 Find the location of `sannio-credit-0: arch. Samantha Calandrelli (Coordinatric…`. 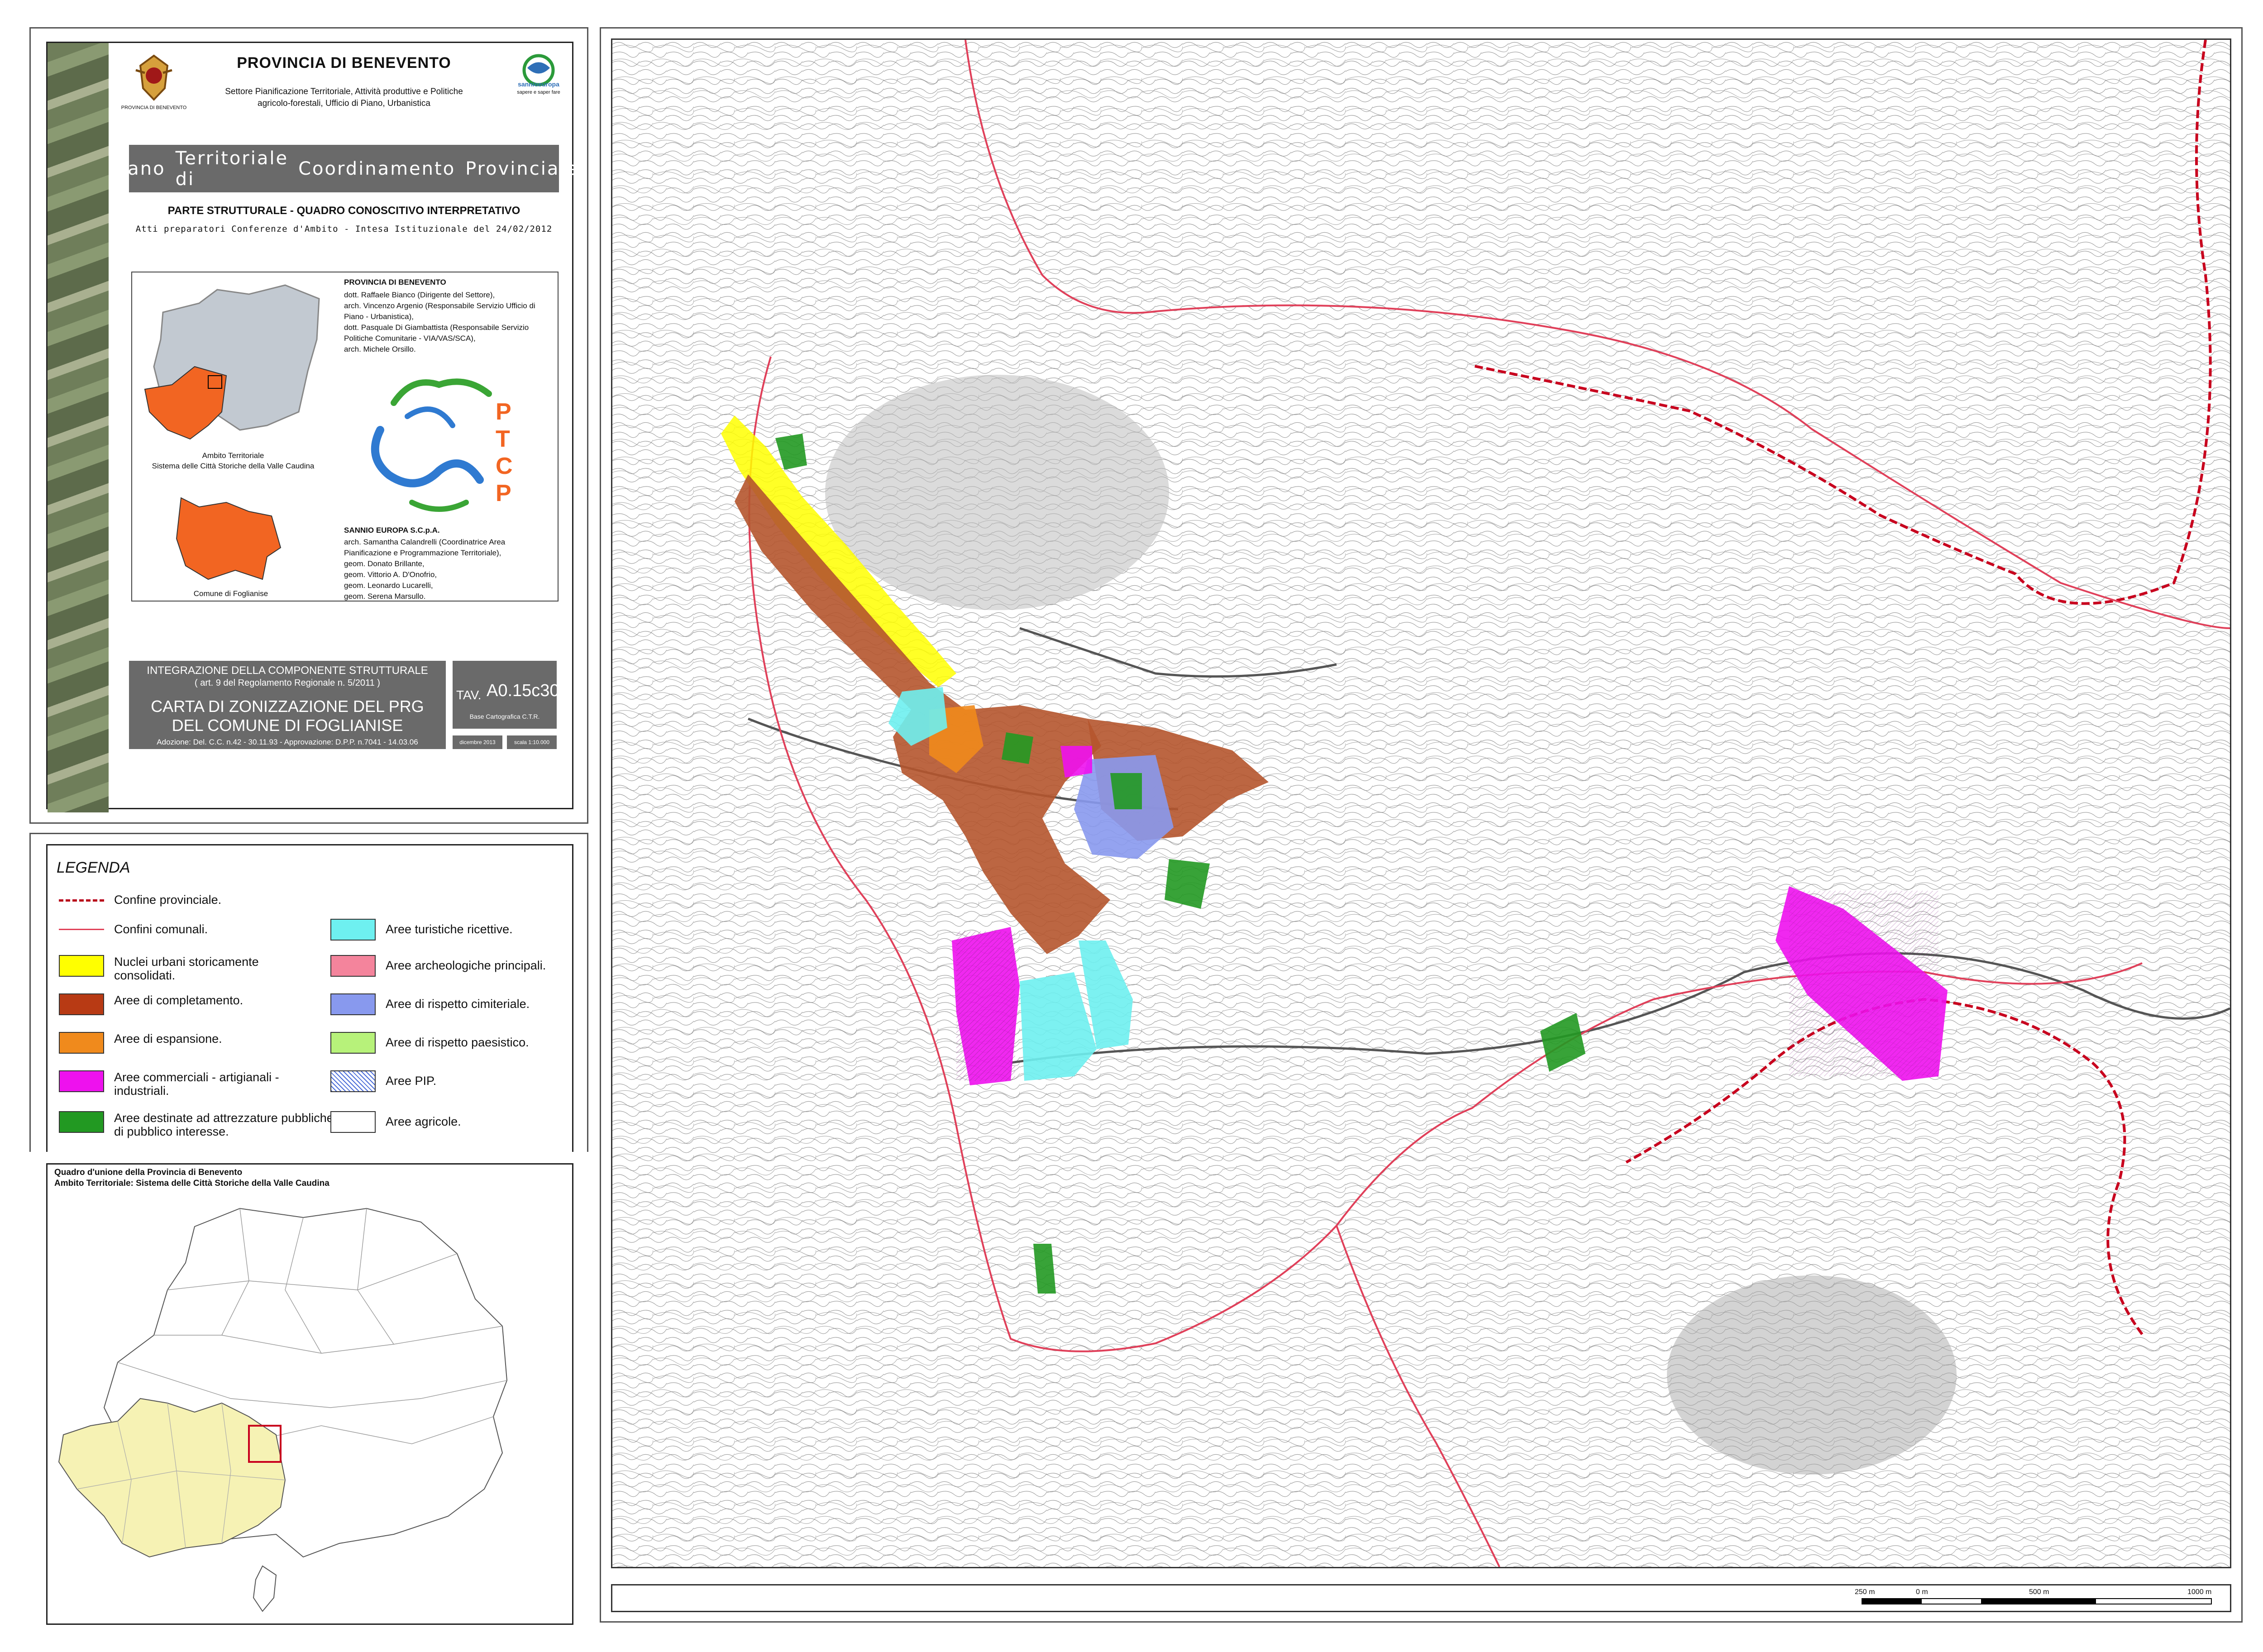

sannio-credit-0: arch. Samantha Calandrelli (Coordinatric… is located at coordinates (425, 542).